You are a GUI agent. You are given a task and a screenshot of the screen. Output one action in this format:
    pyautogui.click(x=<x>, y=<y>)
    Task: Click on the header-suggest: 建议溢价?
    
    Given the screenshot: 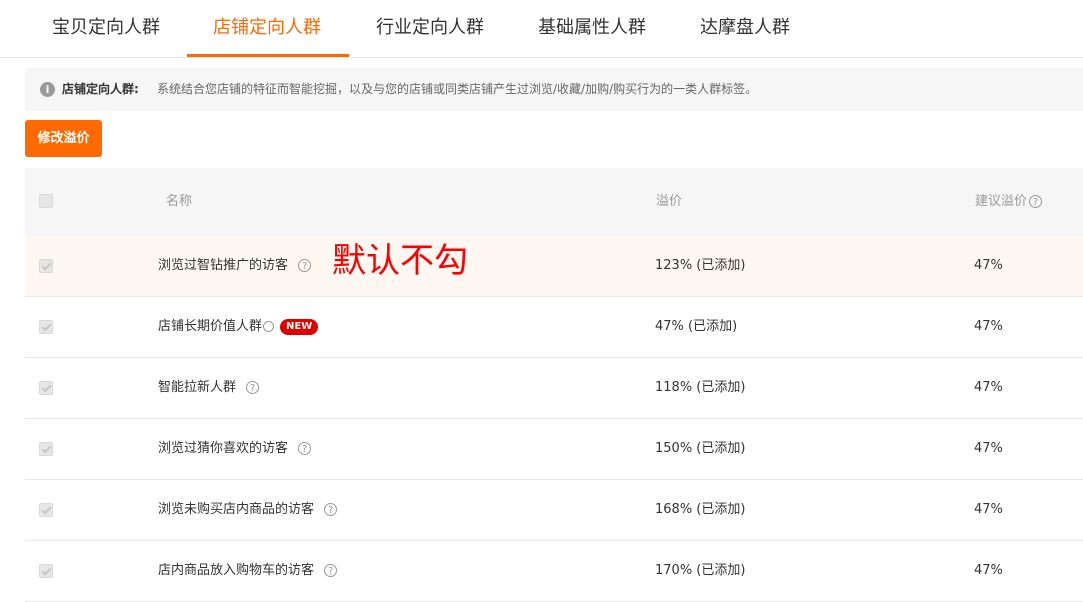 What is the action you would take?
    pyautogui.click(x=1008, y=202)
    